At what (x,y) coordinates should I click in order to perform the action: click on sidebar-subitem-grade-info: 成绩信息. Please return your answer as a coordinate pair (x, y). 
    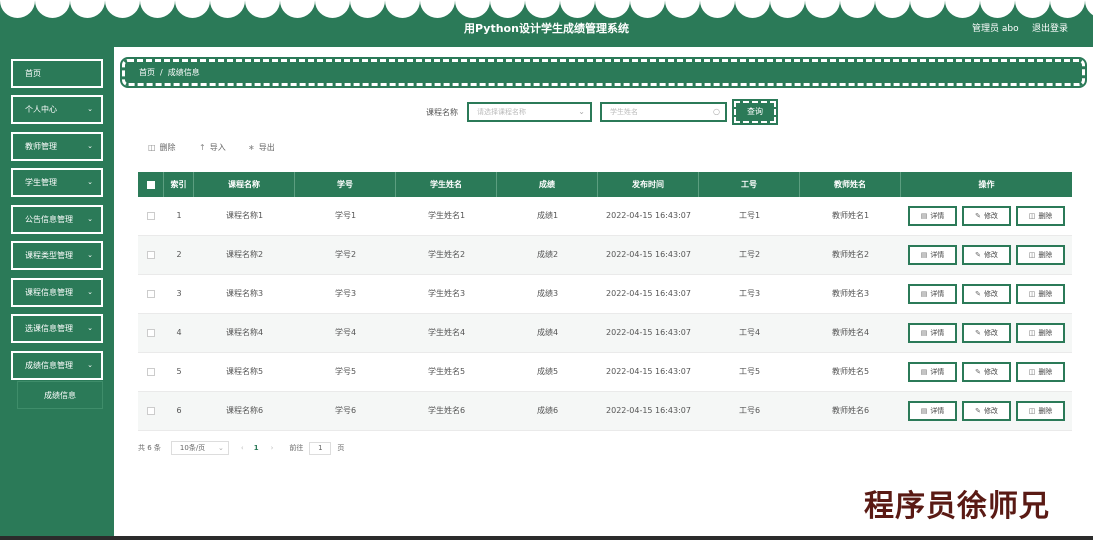
    Looking at the image, I should click on (60, 395).